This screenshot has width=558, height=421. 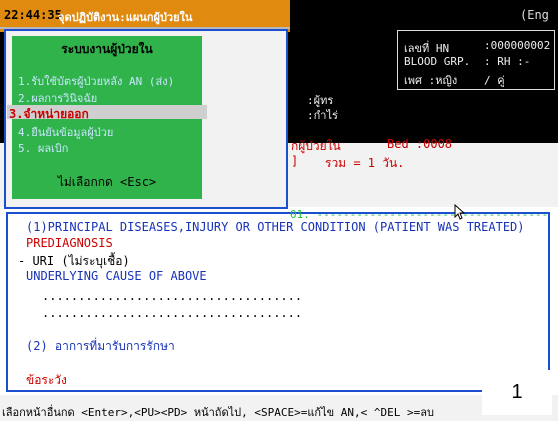 I want to click on menu-title: ระบบงานผู้ป่วยใน, so click(x=107, y=49).